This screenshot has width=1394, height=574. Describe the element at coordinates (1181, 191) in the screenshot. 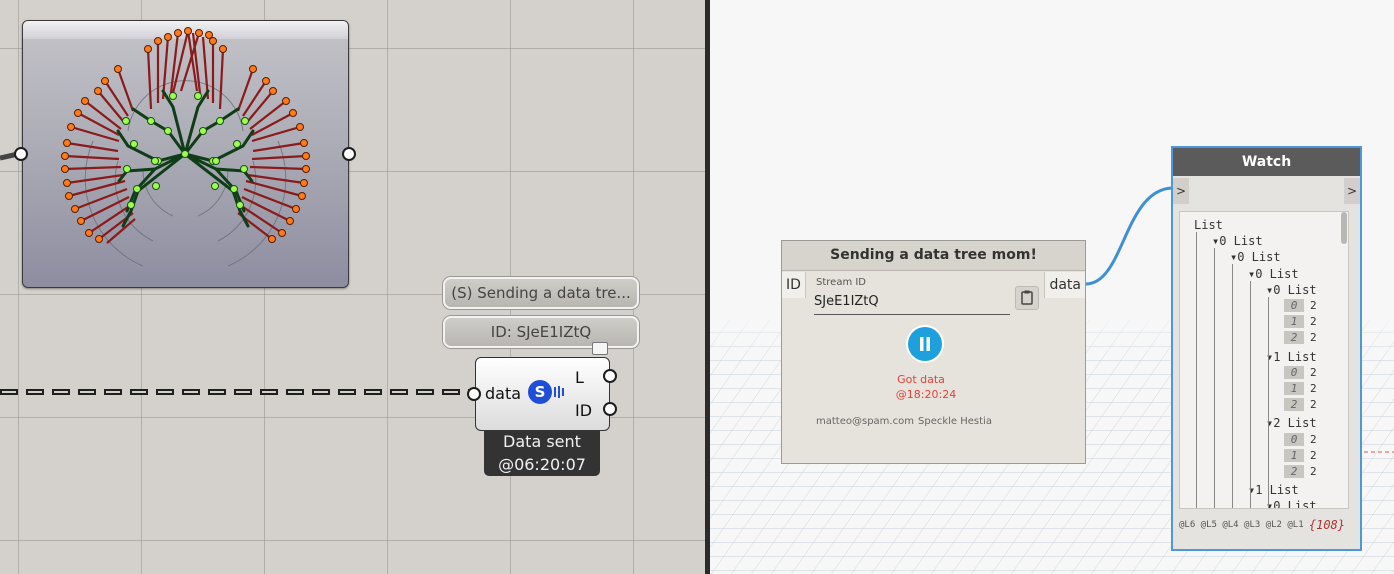

I see `watch-input-port: >` at that location.